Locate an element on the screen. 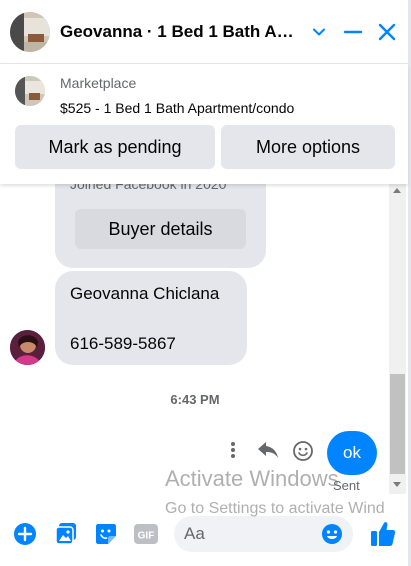  reply-icon is located at coordinates (268, 450).